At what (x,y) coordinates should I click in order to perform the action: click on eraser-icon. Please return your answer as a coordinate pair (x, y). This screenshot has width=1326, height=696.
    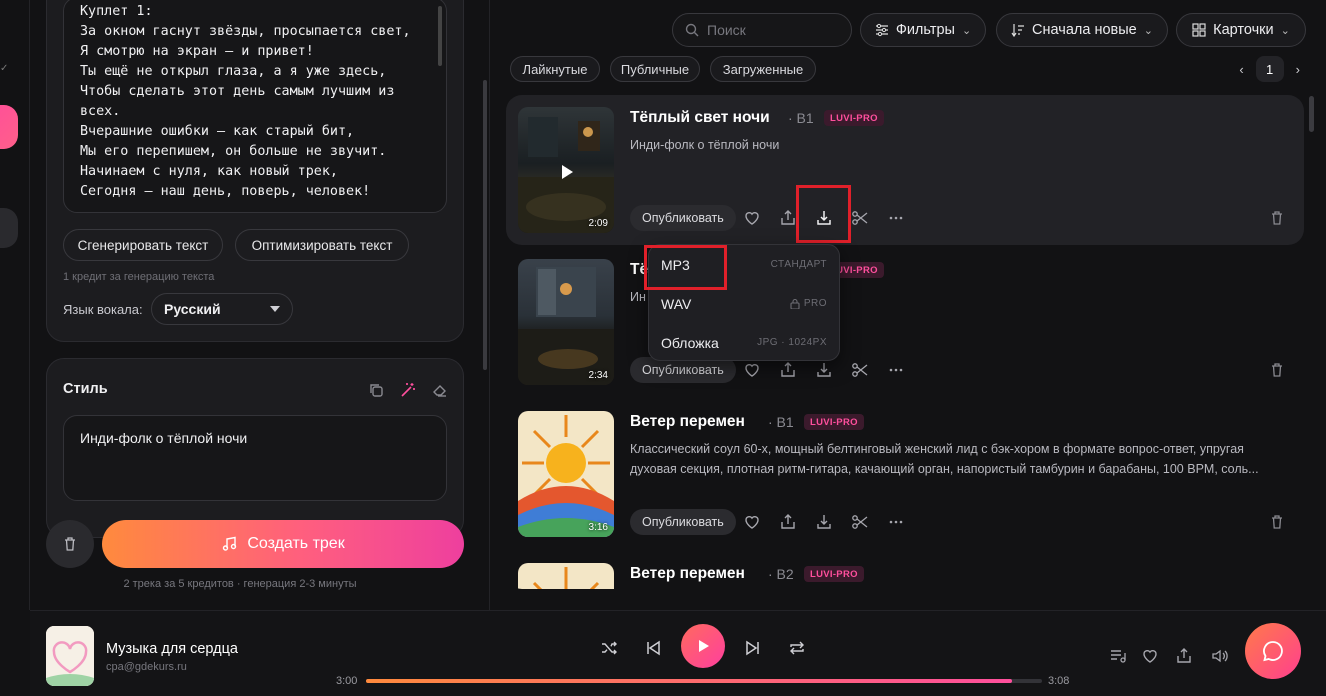
    Looking at the image, I should click on (440, 390).